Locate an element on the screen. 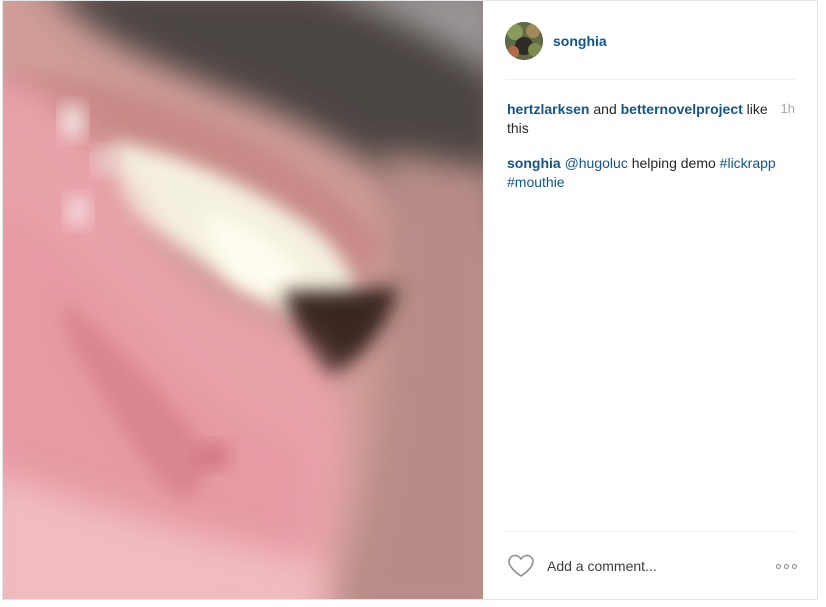  post-author-username: songhia is located at coordinates (580, 41).